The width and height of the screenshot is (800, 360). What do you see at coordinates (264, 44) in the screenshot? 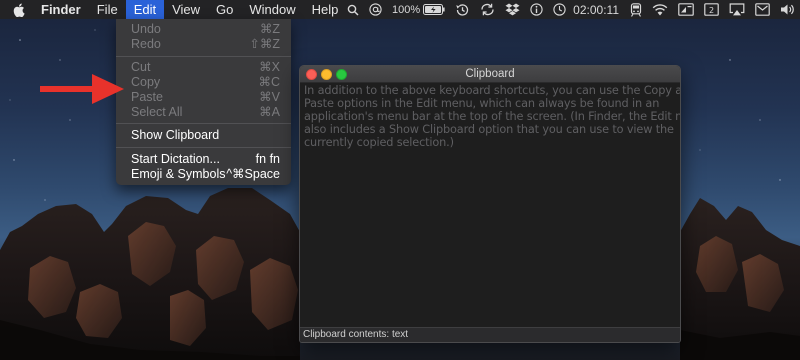
I see `menu-item-shortcut: ⇧⌘Z` at bounding box center [264, 44].